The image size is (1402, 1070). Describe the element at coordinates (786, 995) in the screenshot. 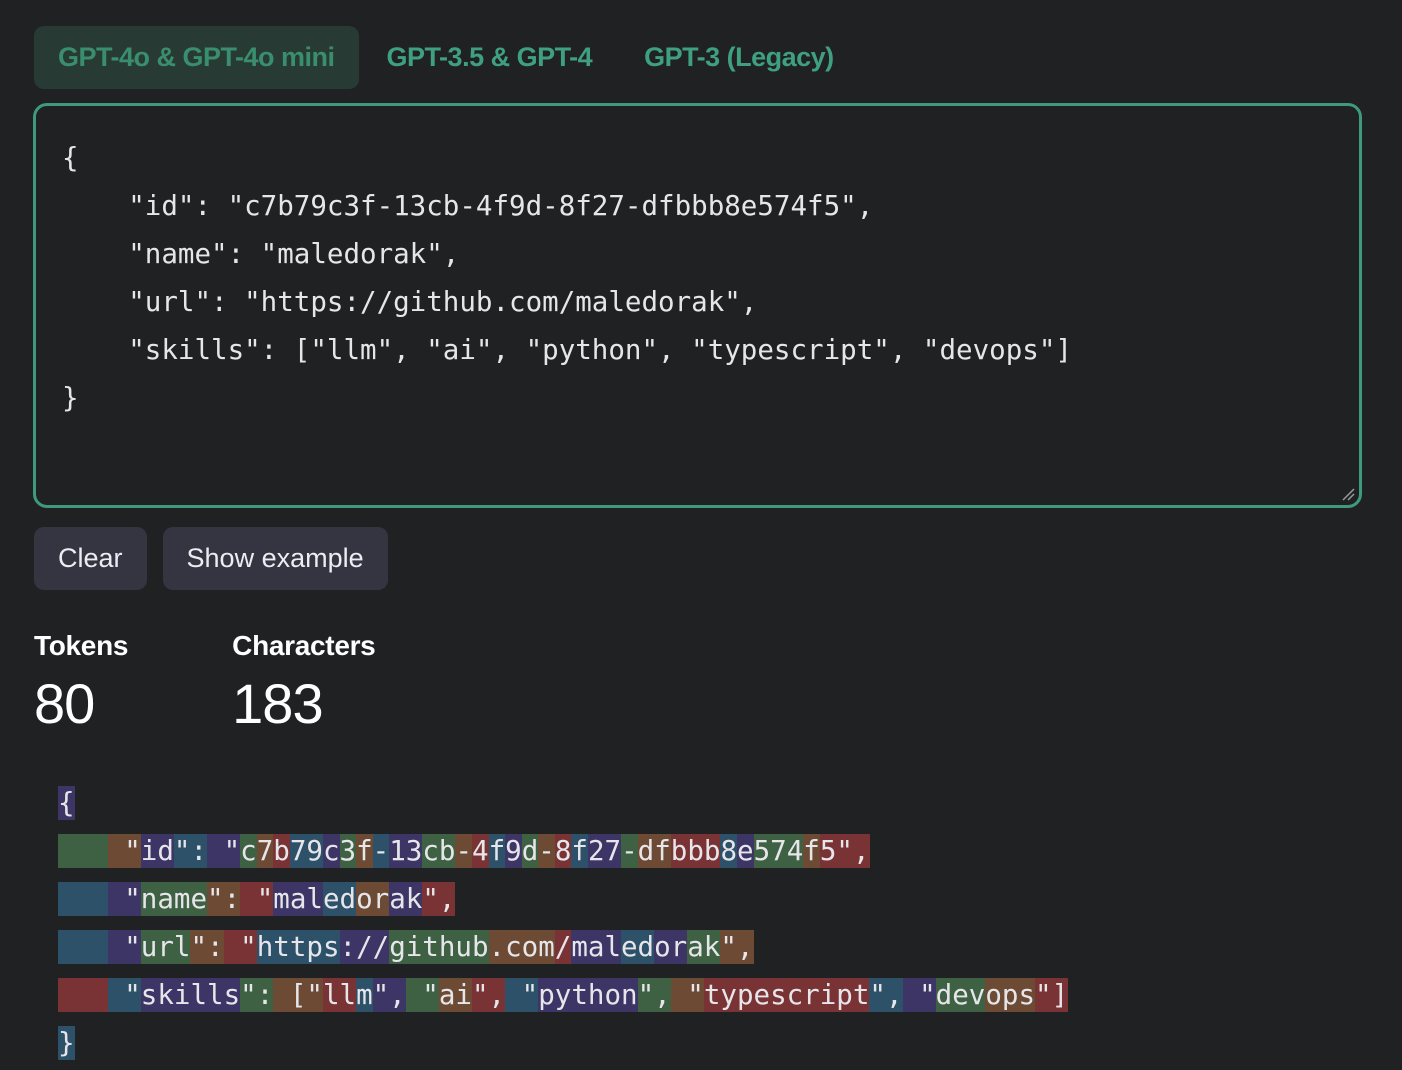

I see `token: typescript` at that location.